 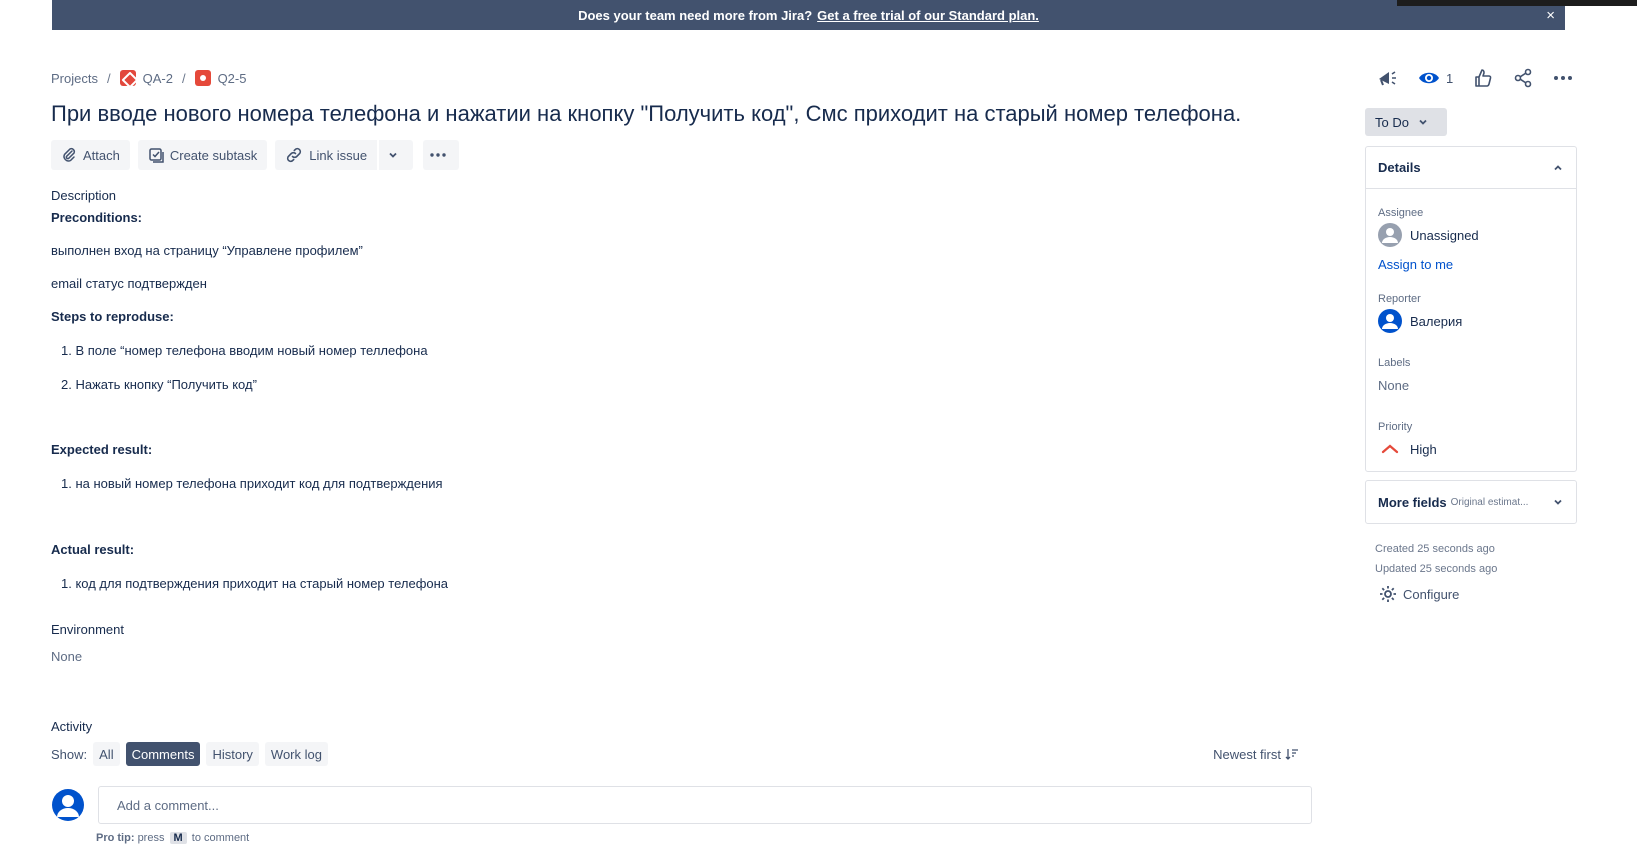 I want to click on breadcrumb: Projects / QA-2 / Q2-5, so click(x=148, y=78).